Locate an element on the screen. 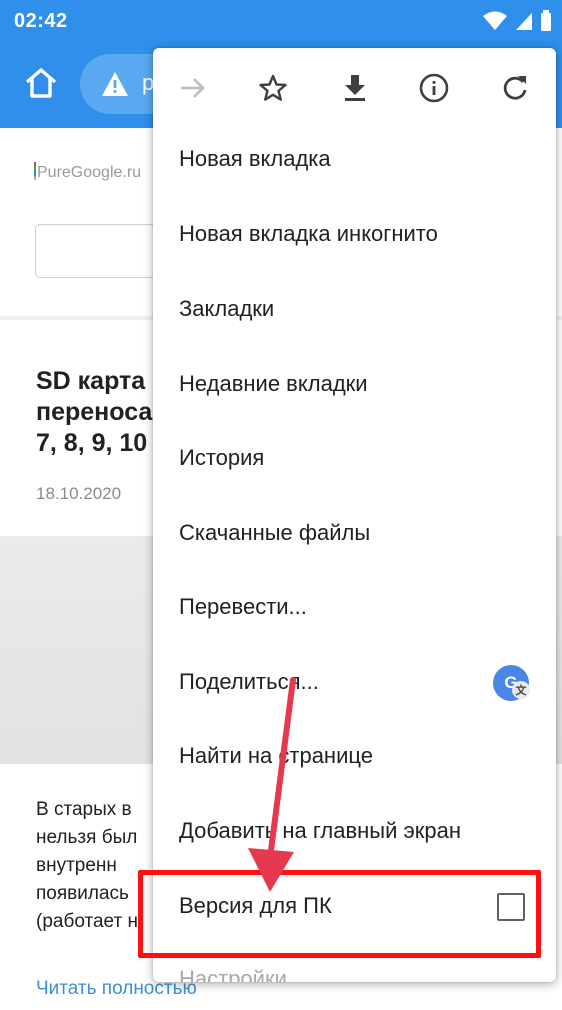 The image size is (562, 1010). annotation-highlight-box is located at coordinates (339, 914).